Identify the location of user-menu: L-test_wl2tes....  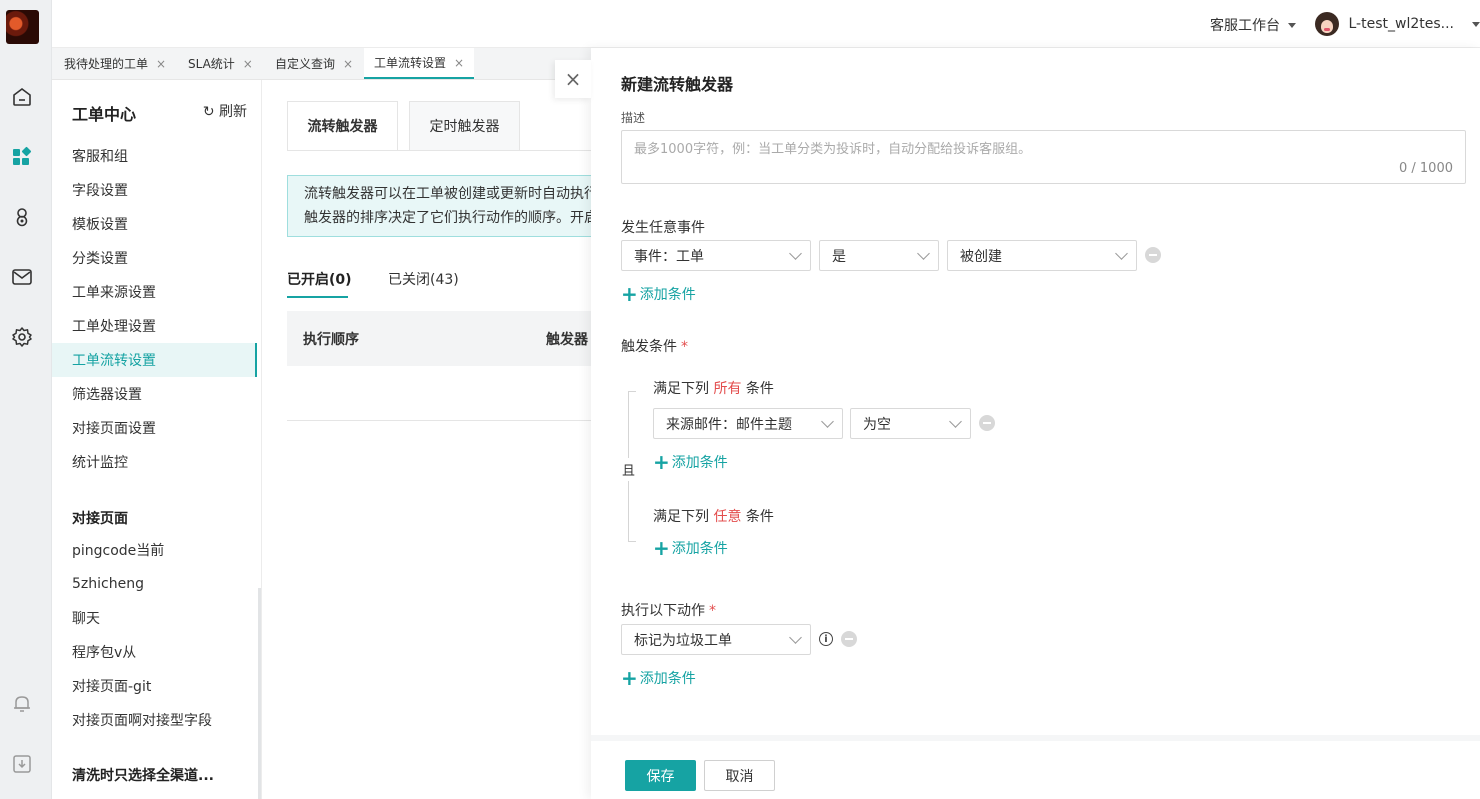
(1397, 24).